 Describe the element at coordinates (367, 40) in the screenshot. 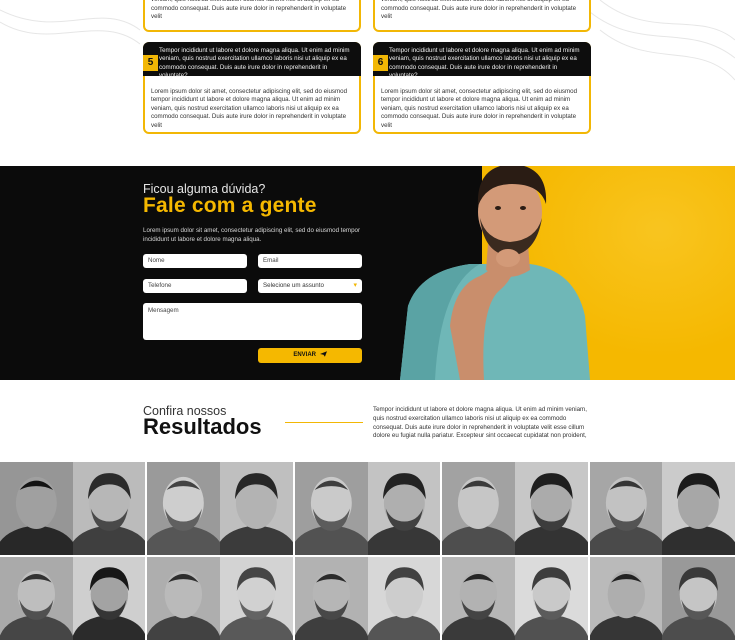

I see `background-wave-lines` at that location.